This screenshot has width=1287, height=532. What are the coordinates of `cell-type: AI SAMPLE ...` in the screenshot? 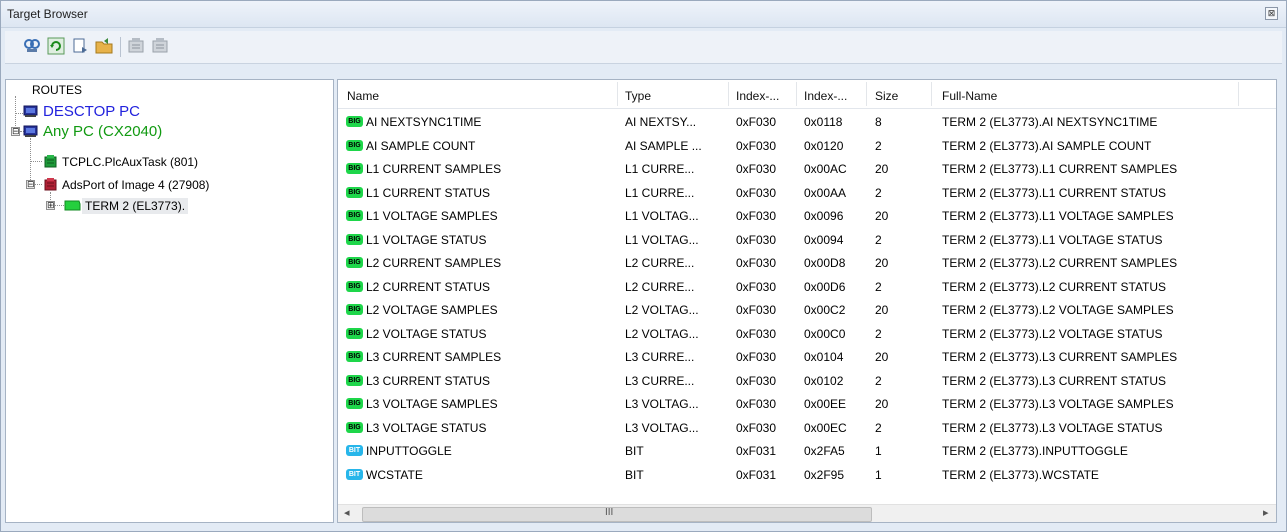 It's located at (663, 145).